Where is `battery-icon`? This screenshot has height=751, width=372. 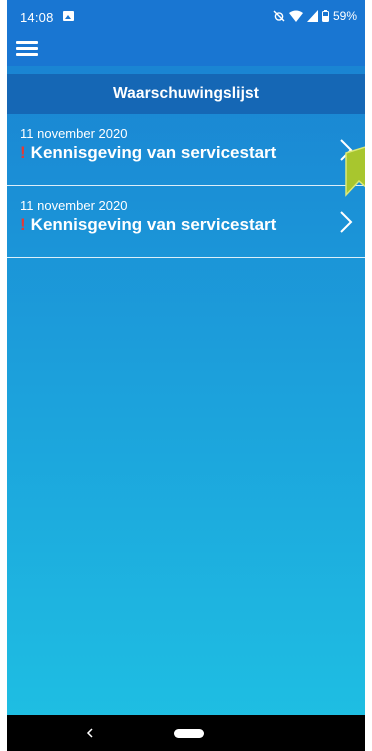 battery-icon is located at coordinates (325, 16).